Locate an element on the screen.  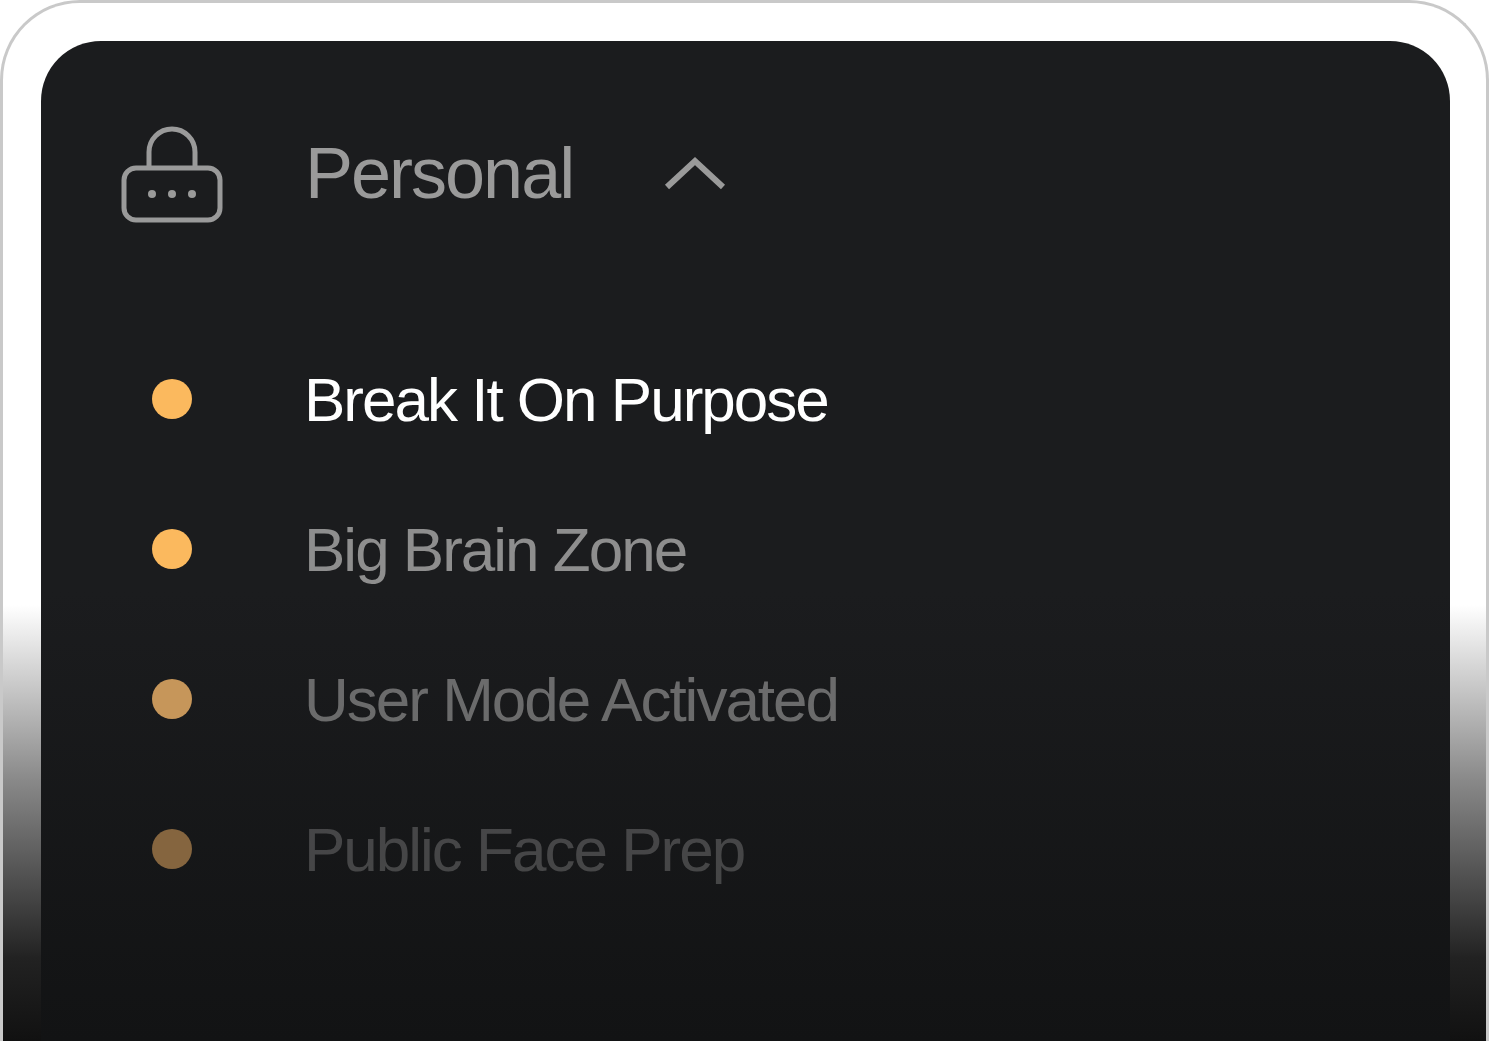
group-title: Personal is located at coordinates (439, 173).